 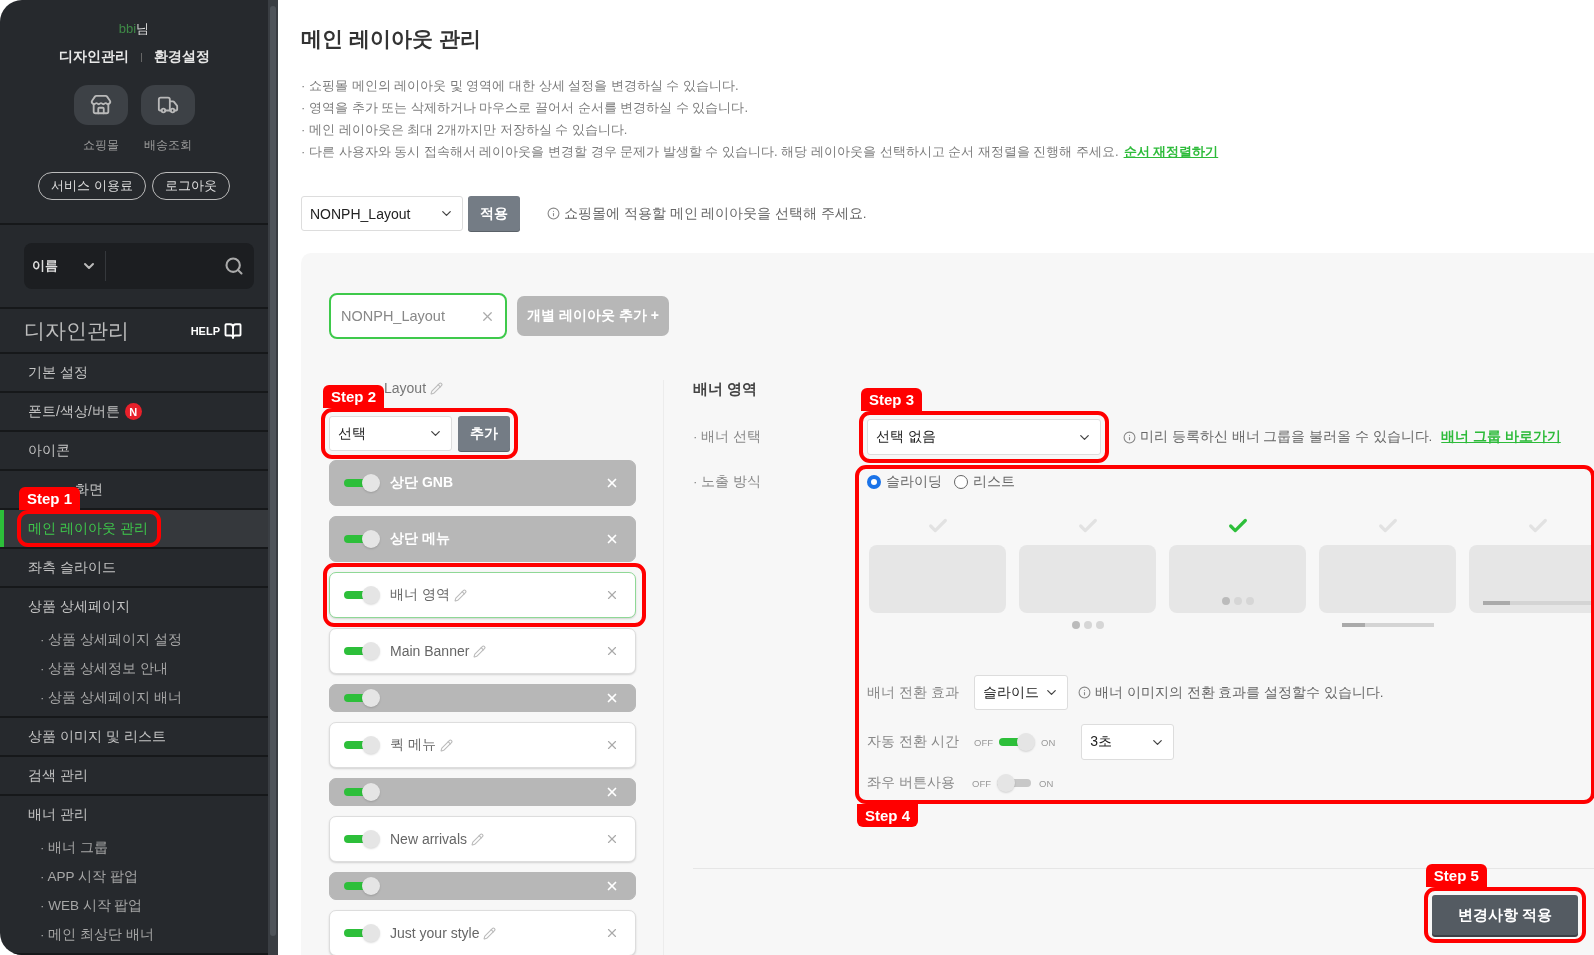 I want to click on step-label: Step 4, so click(x=887, y=815).